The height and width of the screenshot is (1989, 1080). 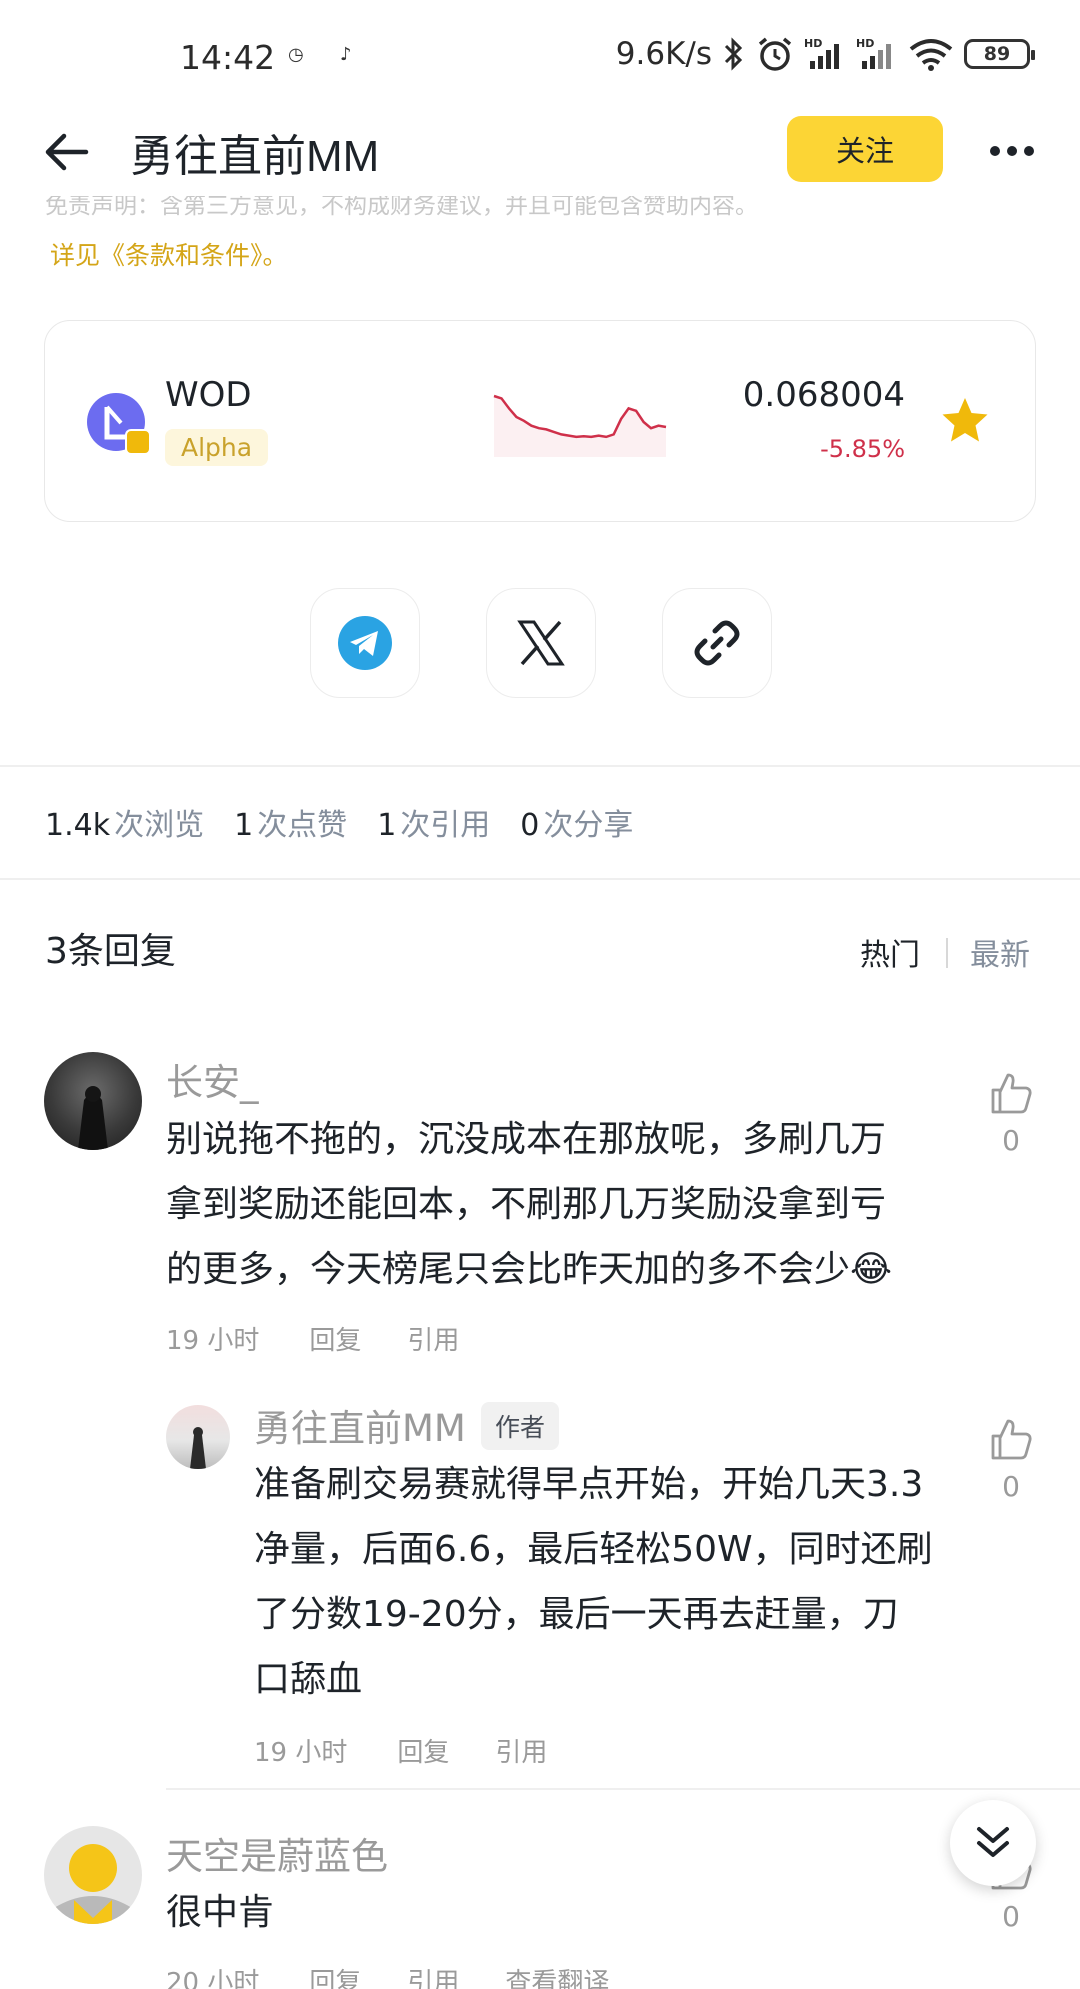 What do you see at coordinates (540, 152) in the screenshot?
I see `top-nav-bar: 勇往直前MM 关注` at bounding box center [540, 152].